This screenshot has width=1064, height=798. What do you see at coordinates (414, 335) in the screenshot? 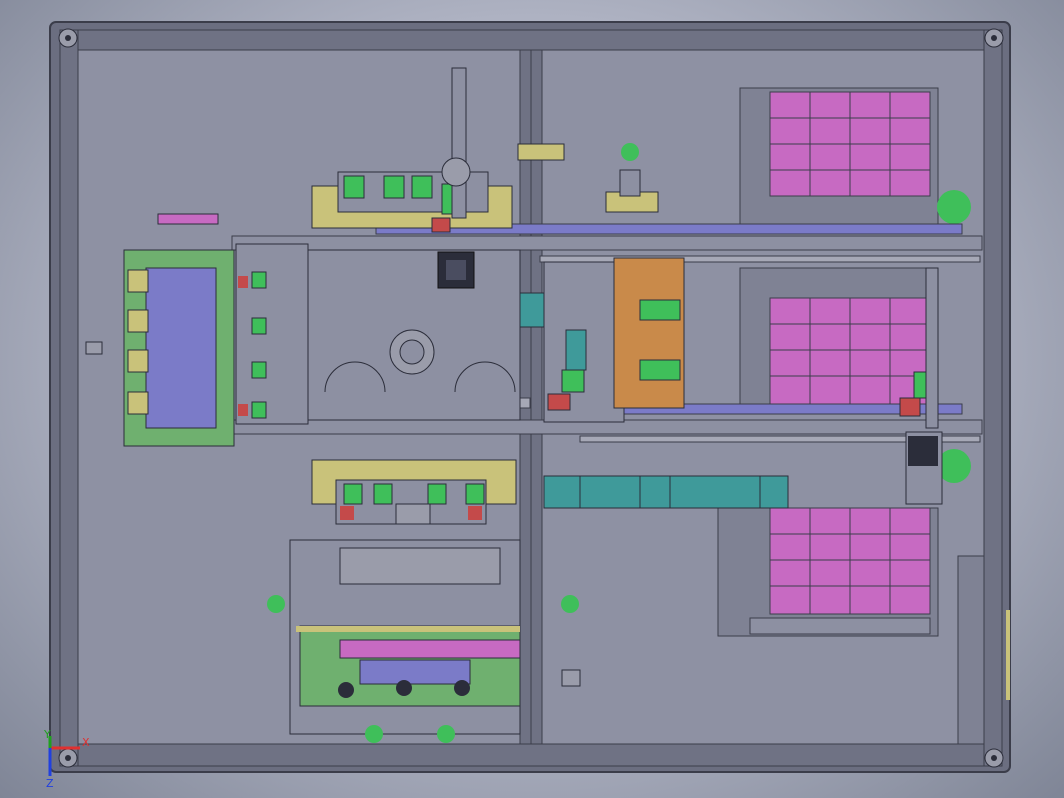
I see `center-turntable` at bounding box center [414, 335].